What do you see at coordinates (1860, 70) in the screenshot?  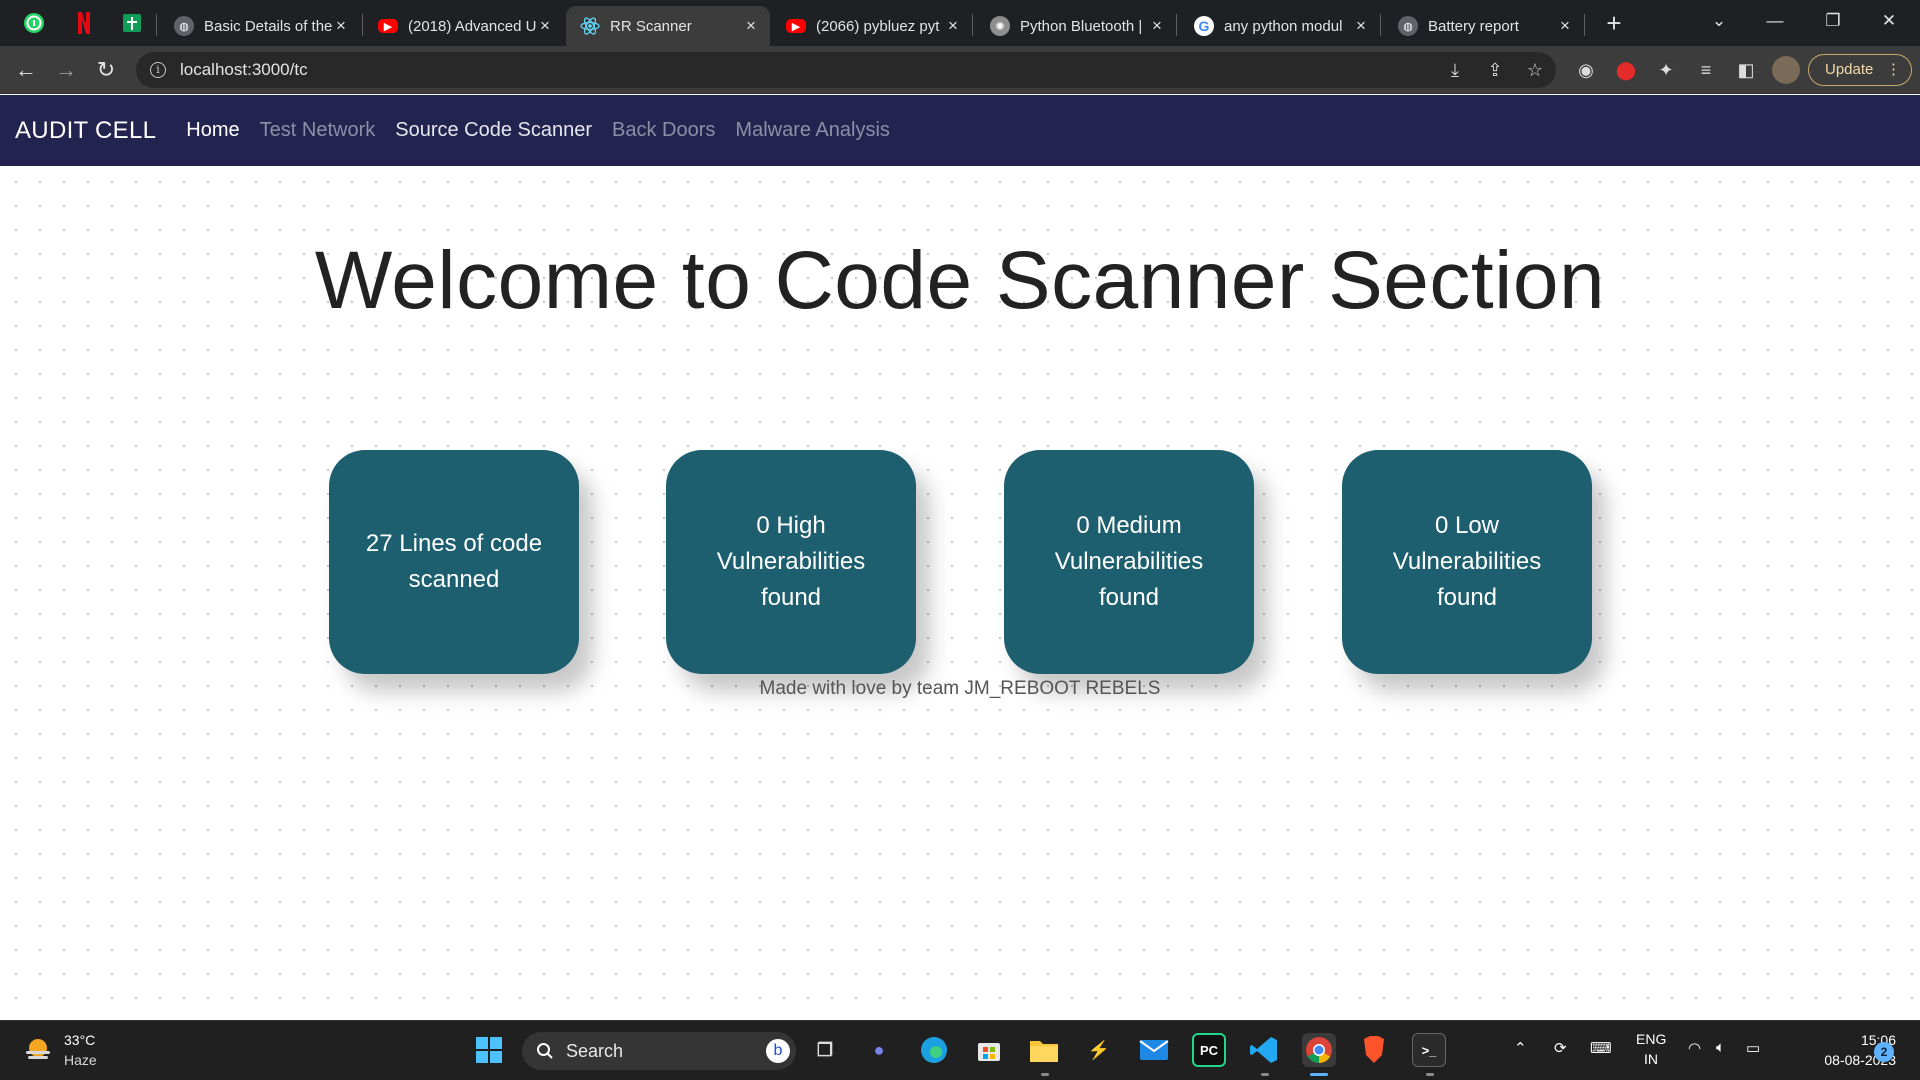 I see `update-button: Update ⋮` at bounding box center [1860, 70].